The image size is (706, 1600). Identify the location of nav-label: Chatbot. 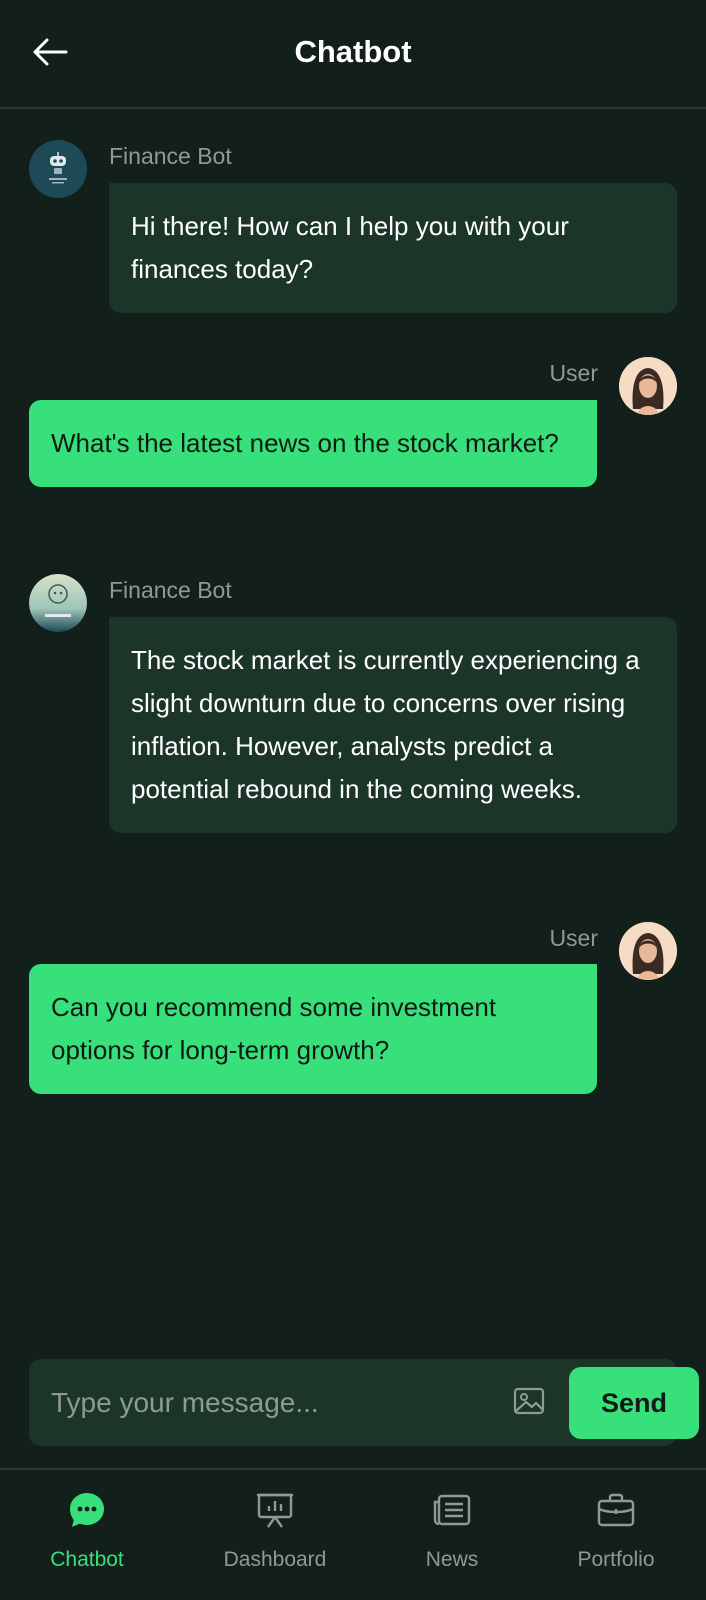
(87, 1559).